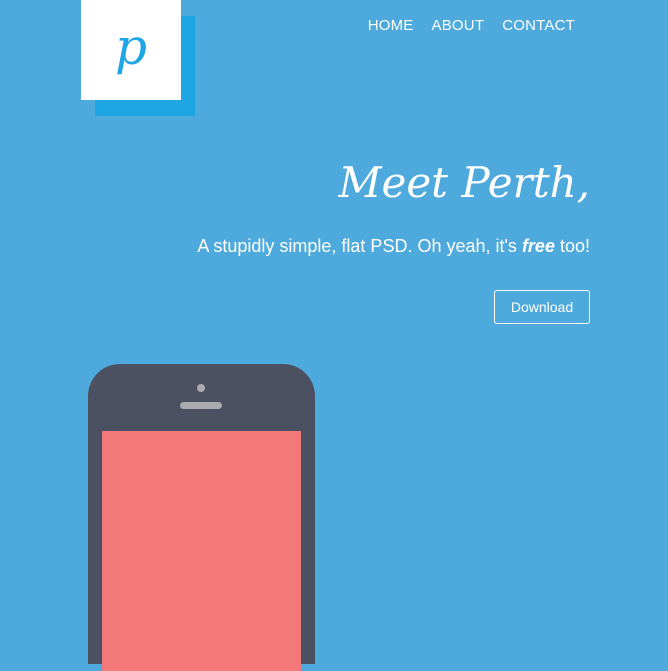  What do you see at coordinates (572, 246) in the screenshot?
I see `hero-subtitle-end: too!` at bounding box center [572, 246].